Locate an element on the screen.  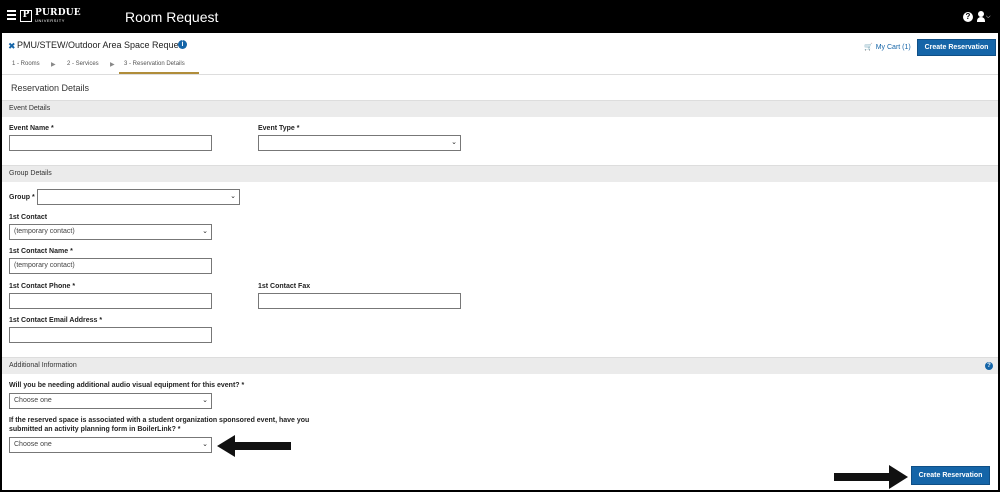
av-equipment-select: Choose one ⌄ is located at coordinates (110, 401).